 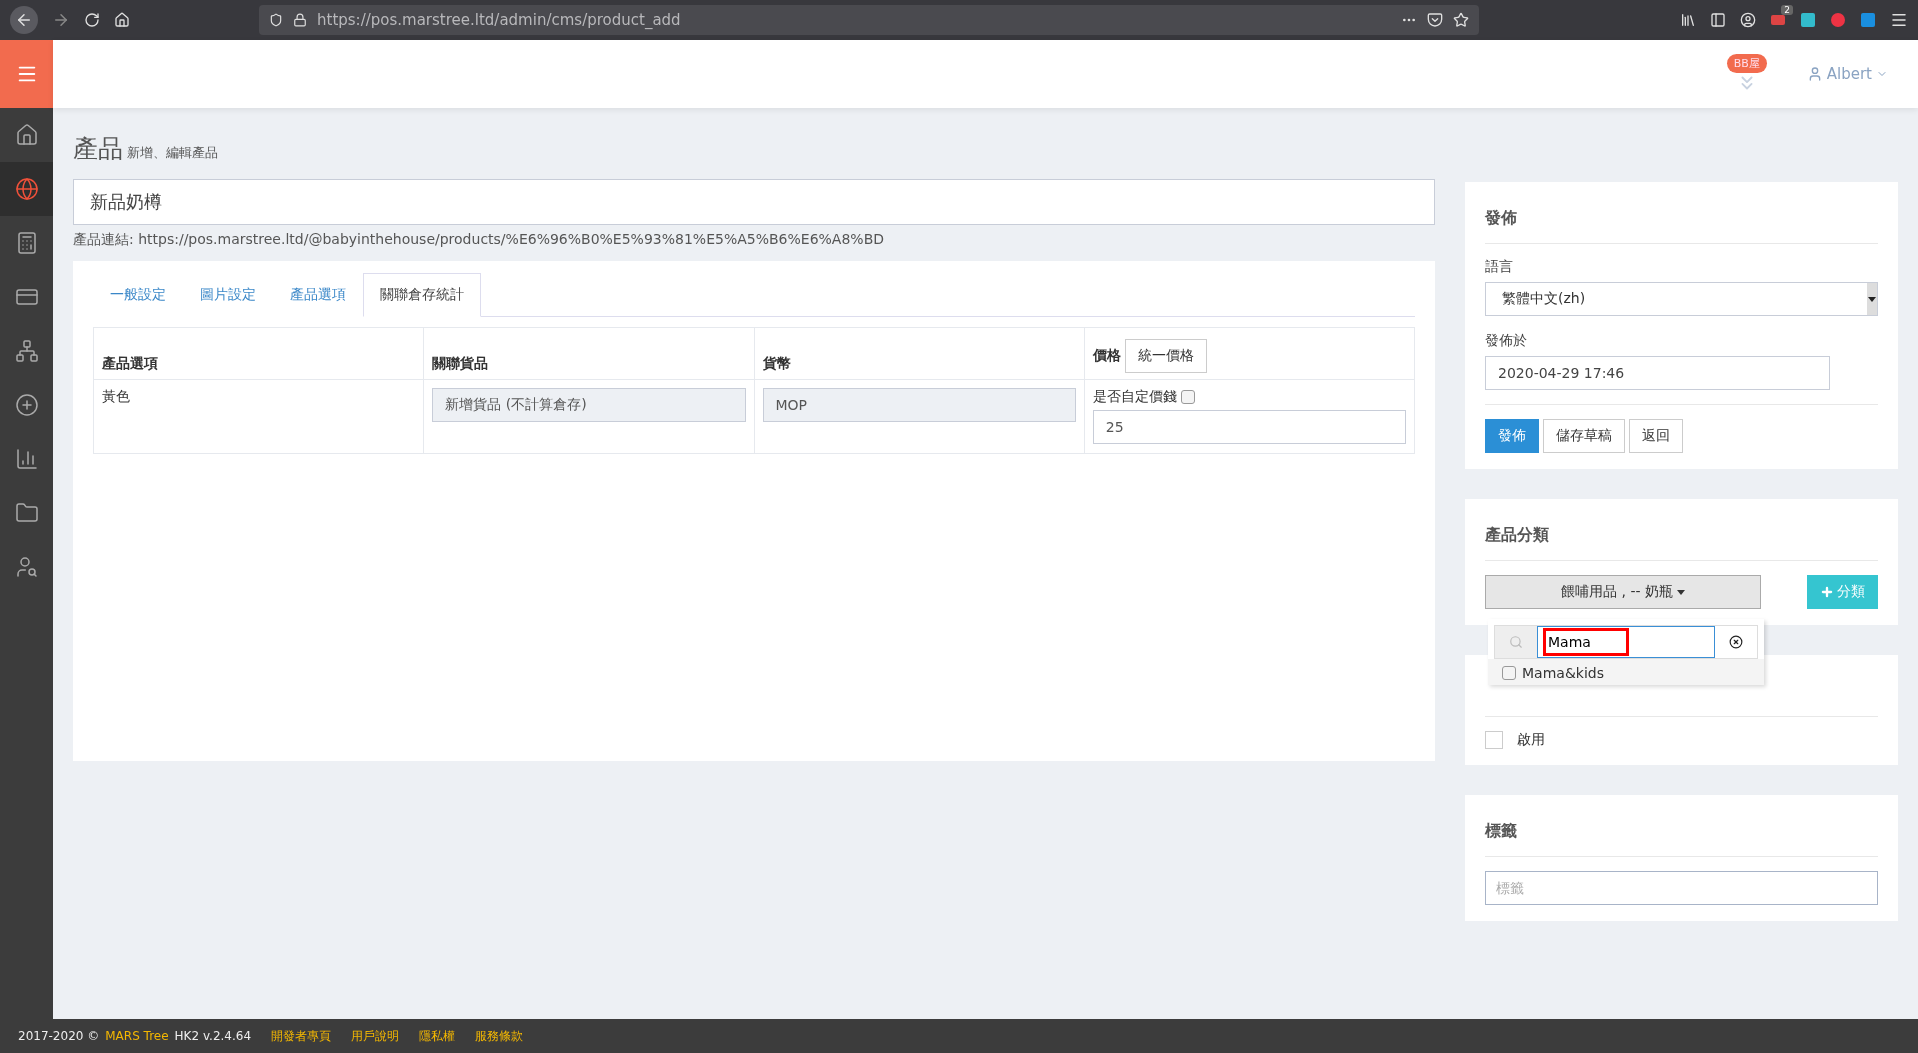 What do you see at coordinates (1746, 63) in the screenshot?
I see `shop-badge: BB屋` at bounding box center [1746, 63].